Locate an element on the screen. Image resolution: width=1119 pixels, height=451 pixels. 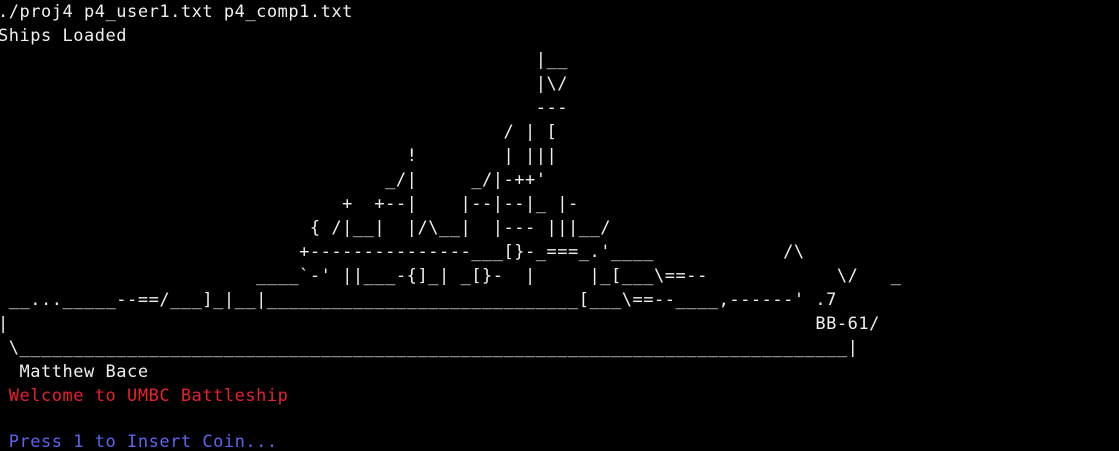
ascii-art-line: { /|__| |/\__| |--- |||__/ is located at coordinates (306, 228).